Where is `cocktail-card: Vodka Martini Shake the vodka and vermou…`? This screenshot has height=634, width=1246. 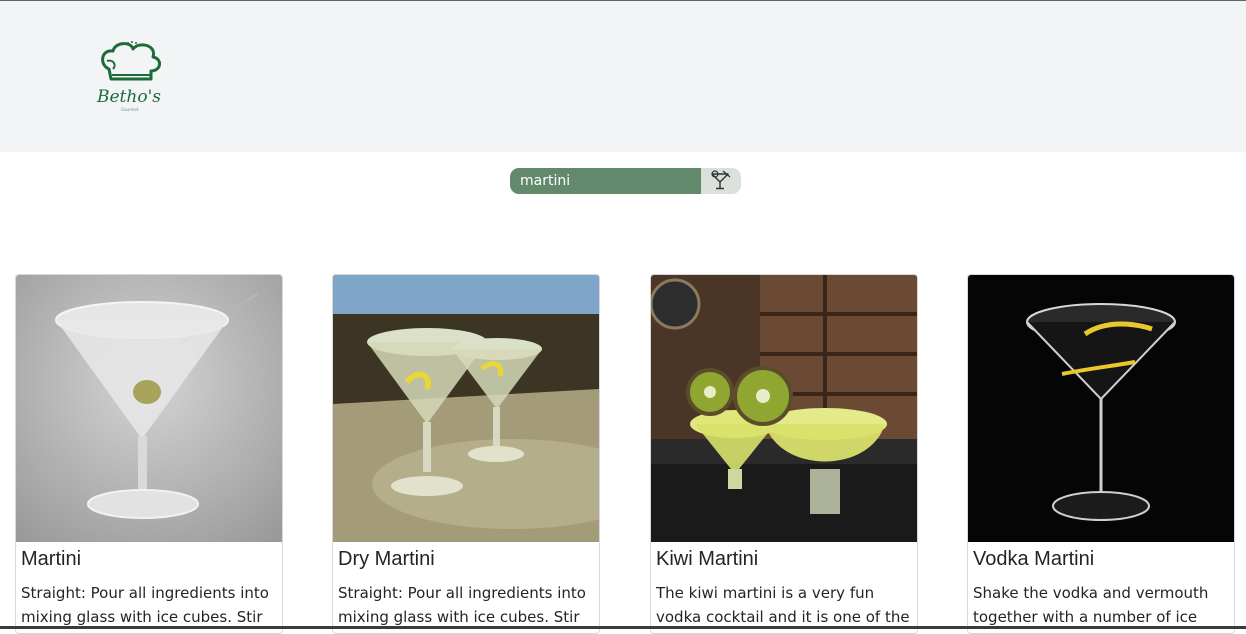 cocktail-card: Vodka Martini Shake the vodka and vermou… is located at coordinates (1101, 454).